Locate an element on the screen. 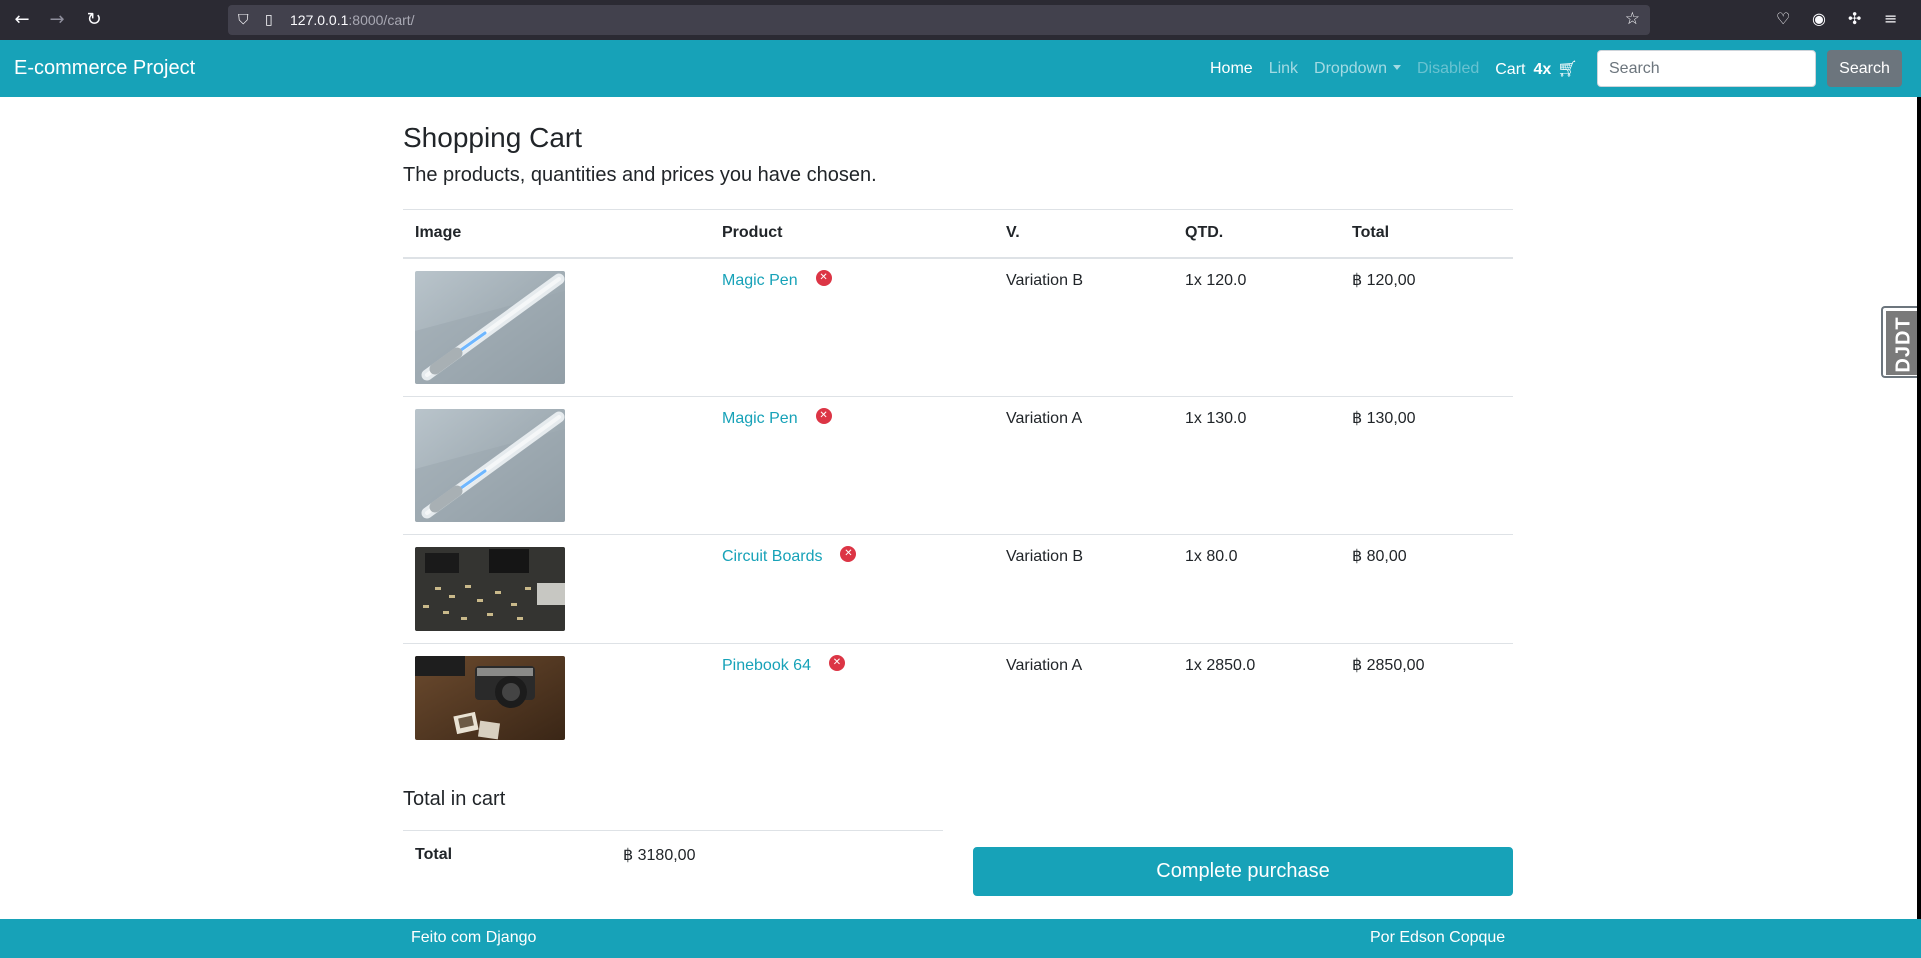 The height and width of the screenshot is (958, 1921). header-image: Image is located at coordinates (556, 234).